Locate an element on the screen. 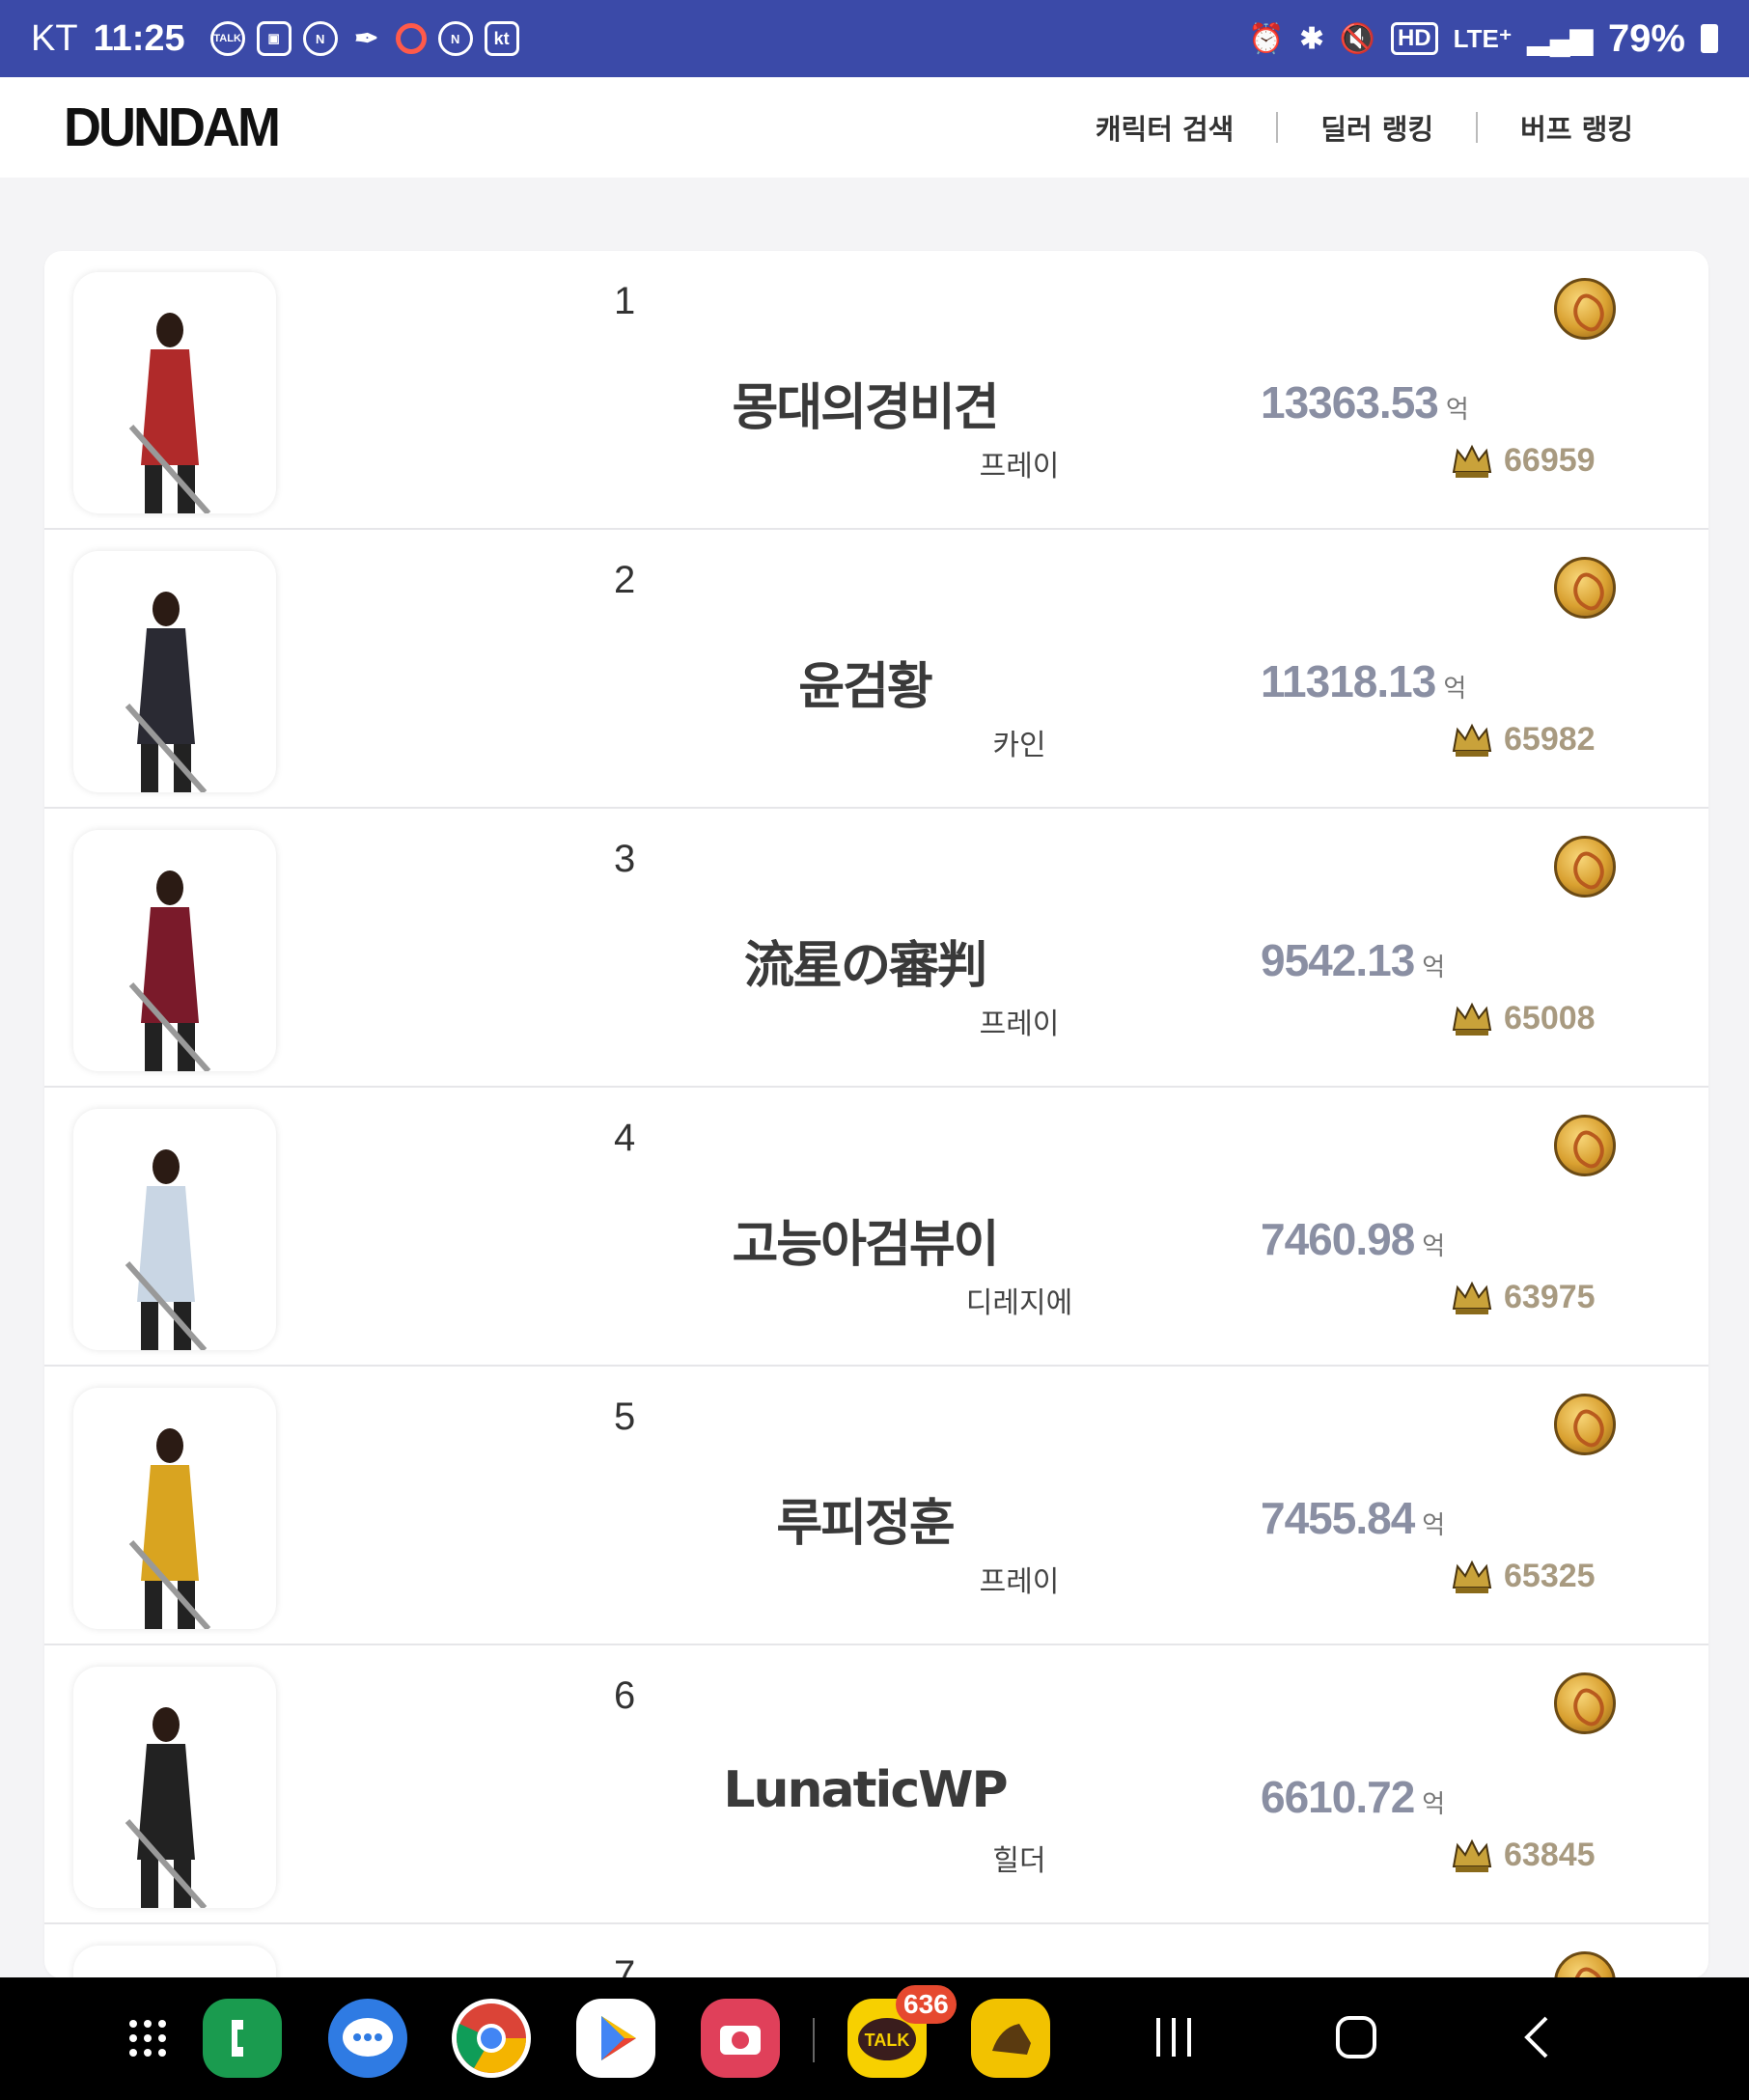 This screenshot has width=1749, height=2100. system-navigation-bar: TALK 636 is located at coordinates (875, 2038).